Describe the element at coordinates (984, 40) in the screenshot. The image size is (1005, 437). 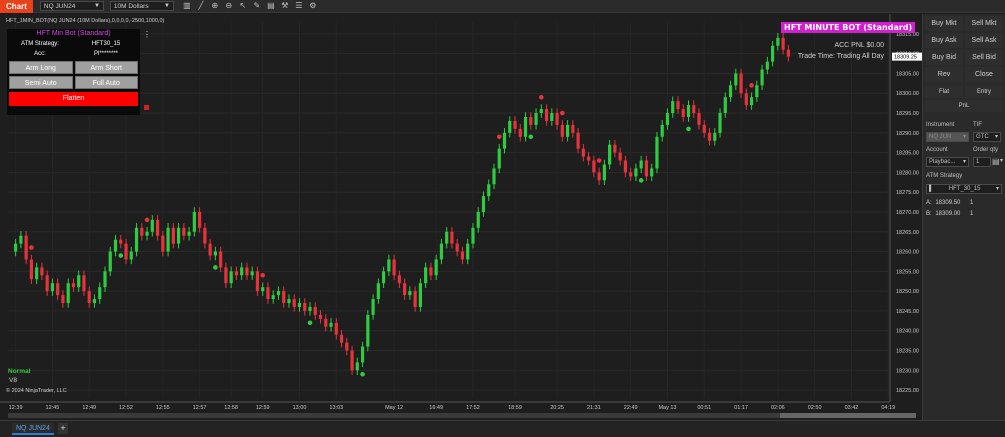
I see `sell-ask-button: Sell Ask` at that location.